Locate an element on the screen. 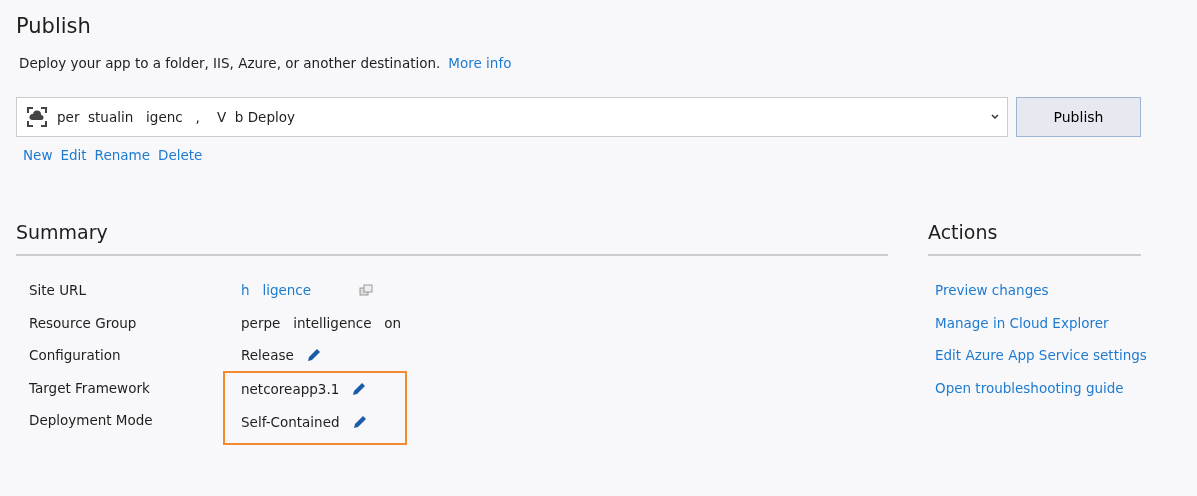  section-heading: Actions is located at coordinates (1034, 237).